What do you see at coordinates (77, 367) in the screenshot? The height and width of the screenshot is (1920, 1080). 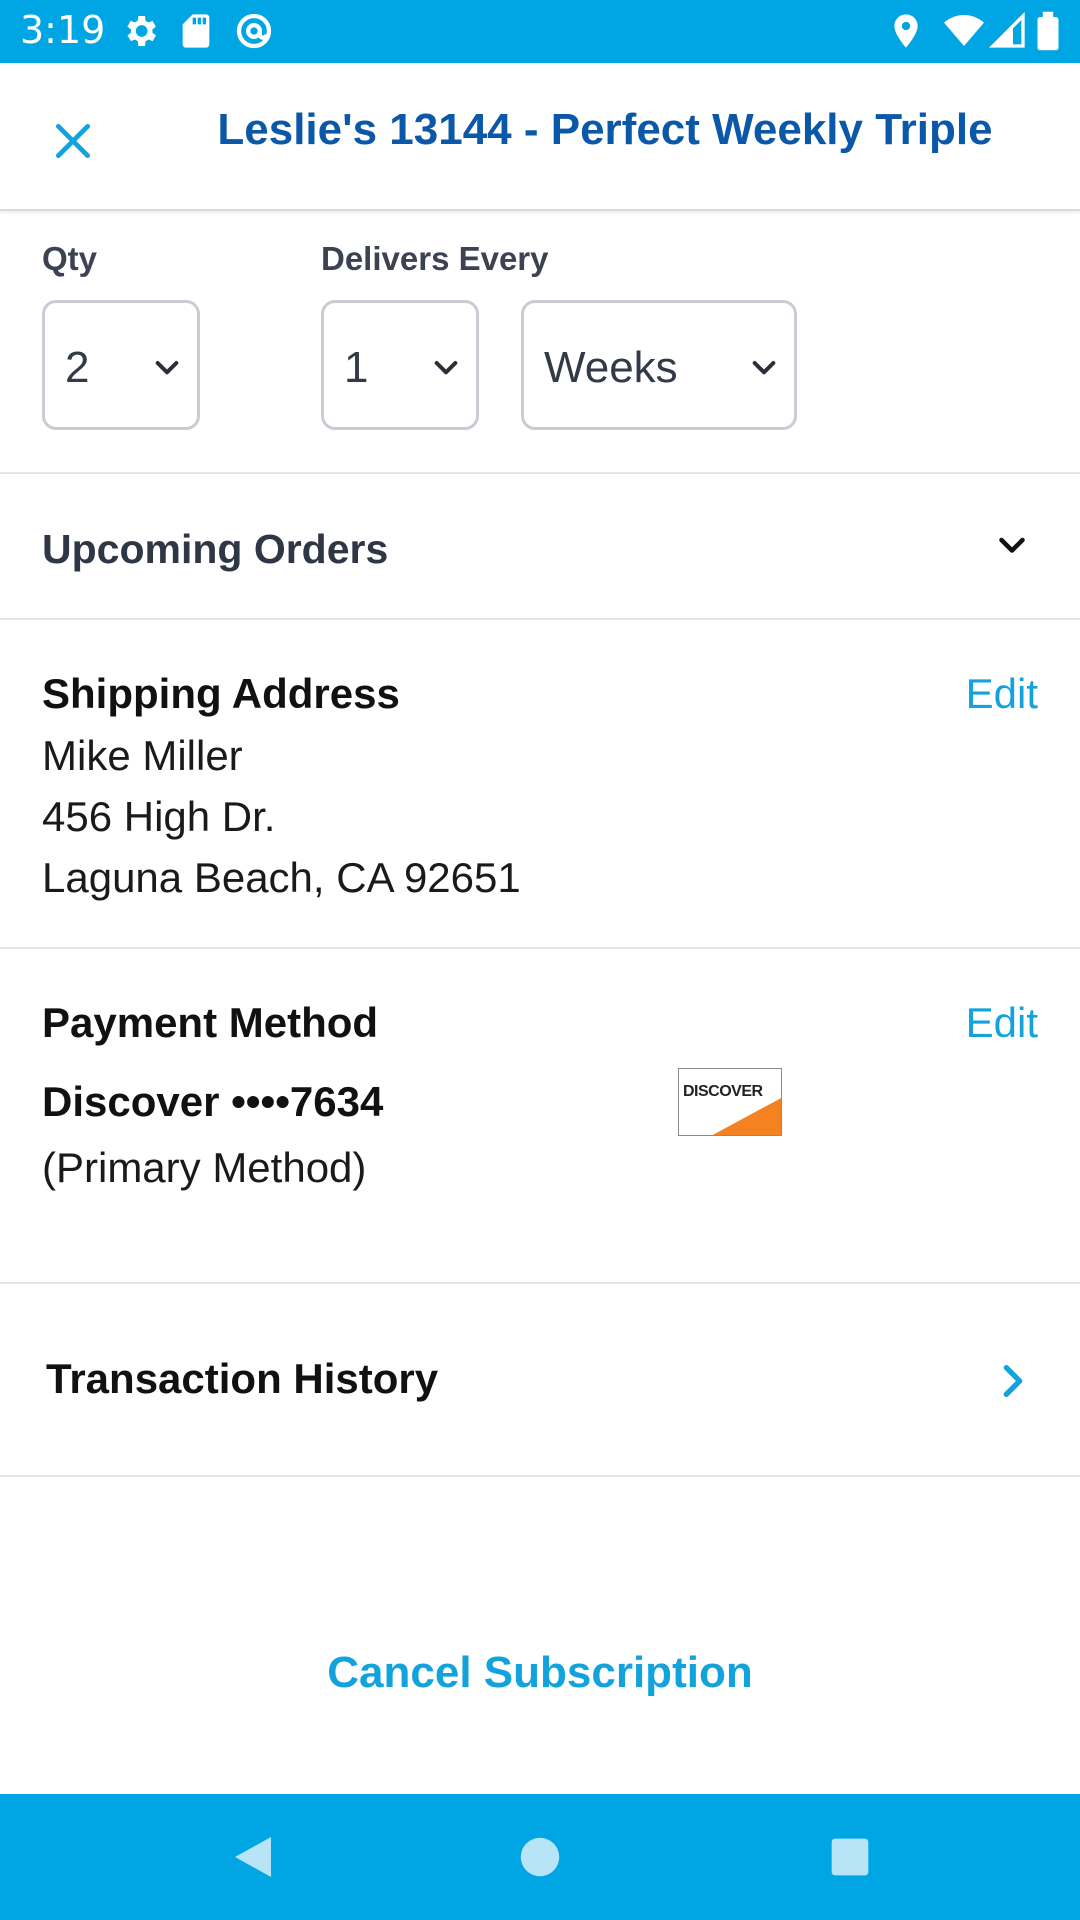 I see `qty-value: 2` at bounding box center [77, 367].